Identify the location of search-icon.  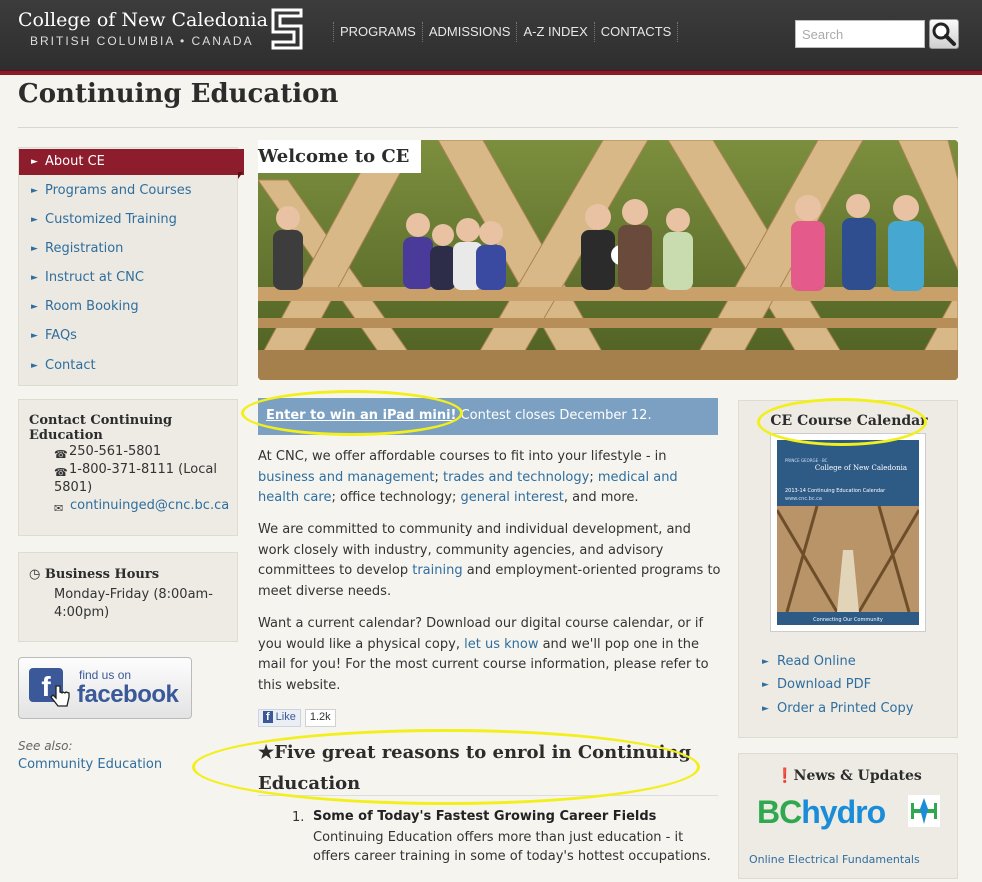
(944, 34).